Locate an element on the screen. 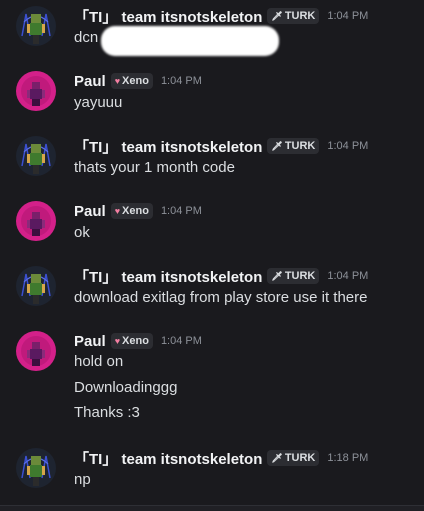 The width and height of the screenshot is (424, 511). timestamp: 1:18 PM is located at coordinates (348, 458).